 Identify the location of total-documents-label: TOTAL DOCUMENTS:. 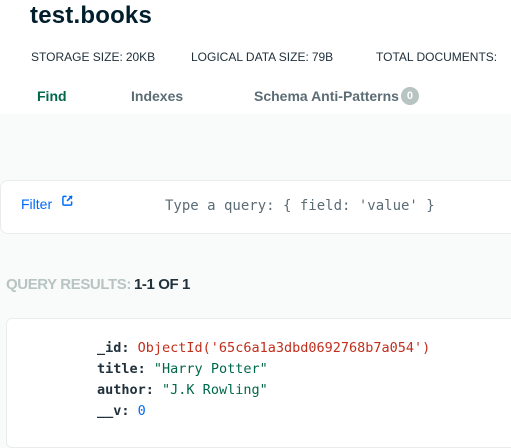
(437, 57).